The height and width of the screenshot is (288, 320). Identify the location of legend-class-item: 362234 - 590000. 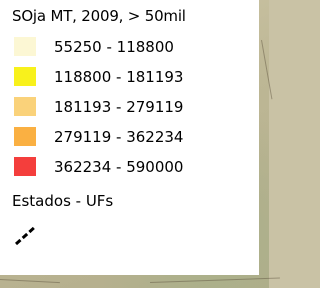
(98, 166).